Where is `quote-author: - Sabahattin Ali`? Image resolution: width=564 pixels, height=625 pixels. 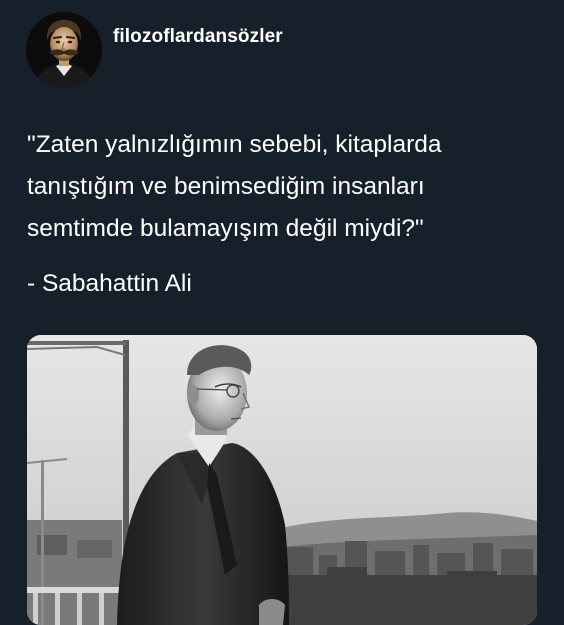
quote-author: - Sabahattin Ali is located at coordinates (109, 283).